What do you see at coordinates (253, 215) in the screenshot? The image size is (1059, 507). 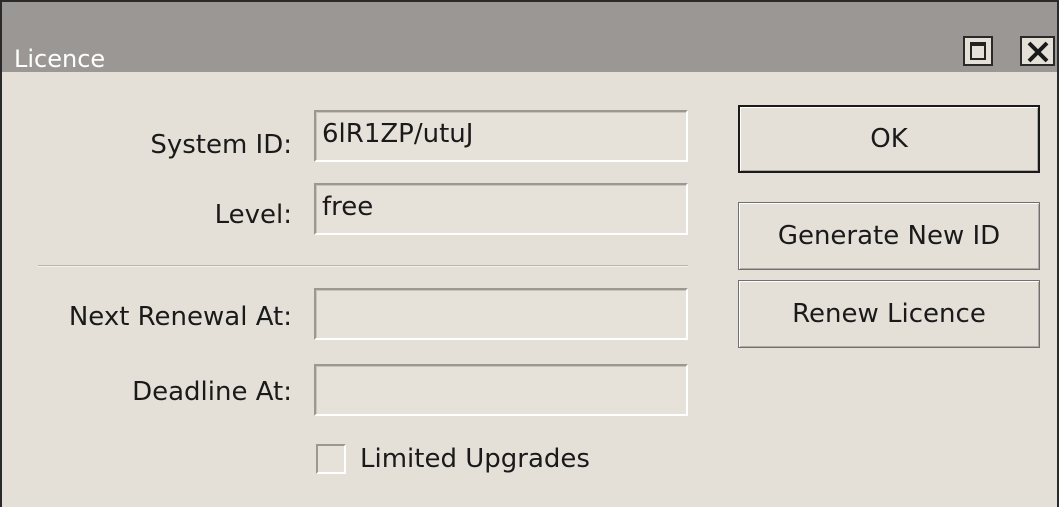 I see `level-label: Level:` at bounding box center [253, 215].